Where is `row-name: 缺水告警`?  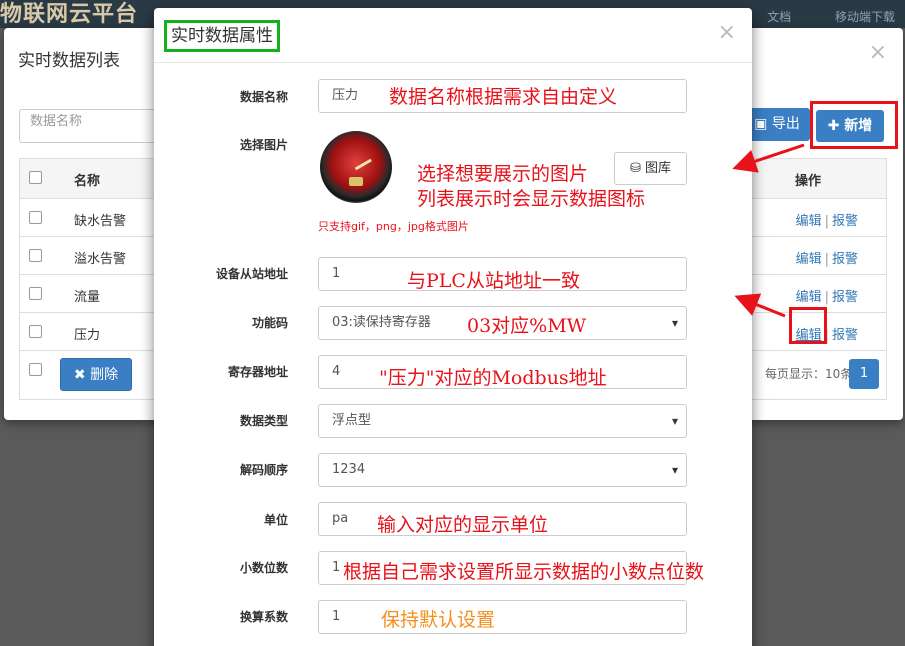 row-name: 缺水告警 is located at coordinates (100, 221).